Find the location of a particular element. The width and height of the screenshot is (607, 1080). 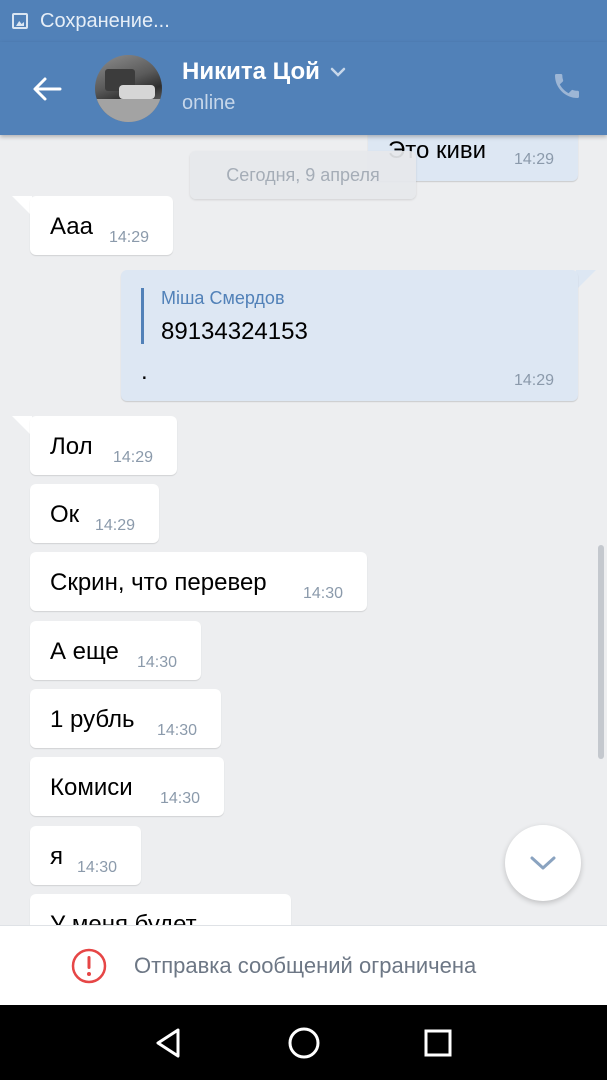

message-bubble-incoming: Ок 14:29 is located at coordinates (94, 513).